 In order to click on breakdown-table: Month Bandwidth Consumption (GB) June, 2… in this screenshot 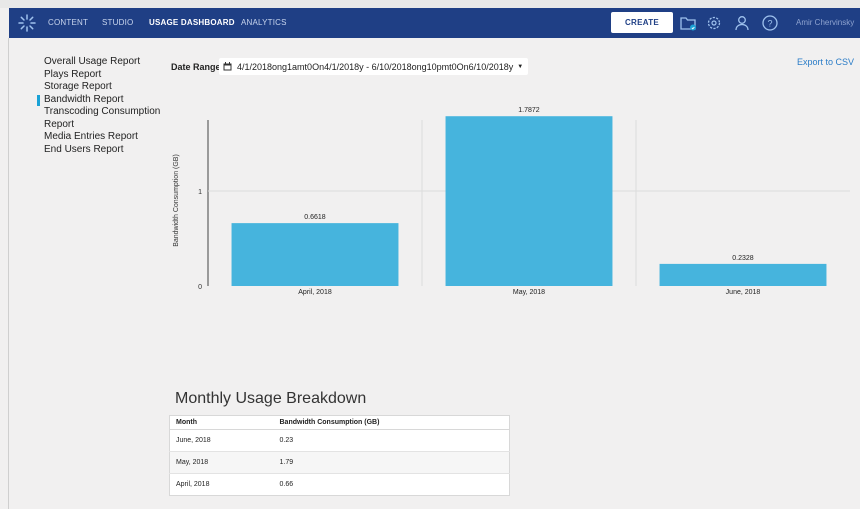, I will do `click(339, 455)`.